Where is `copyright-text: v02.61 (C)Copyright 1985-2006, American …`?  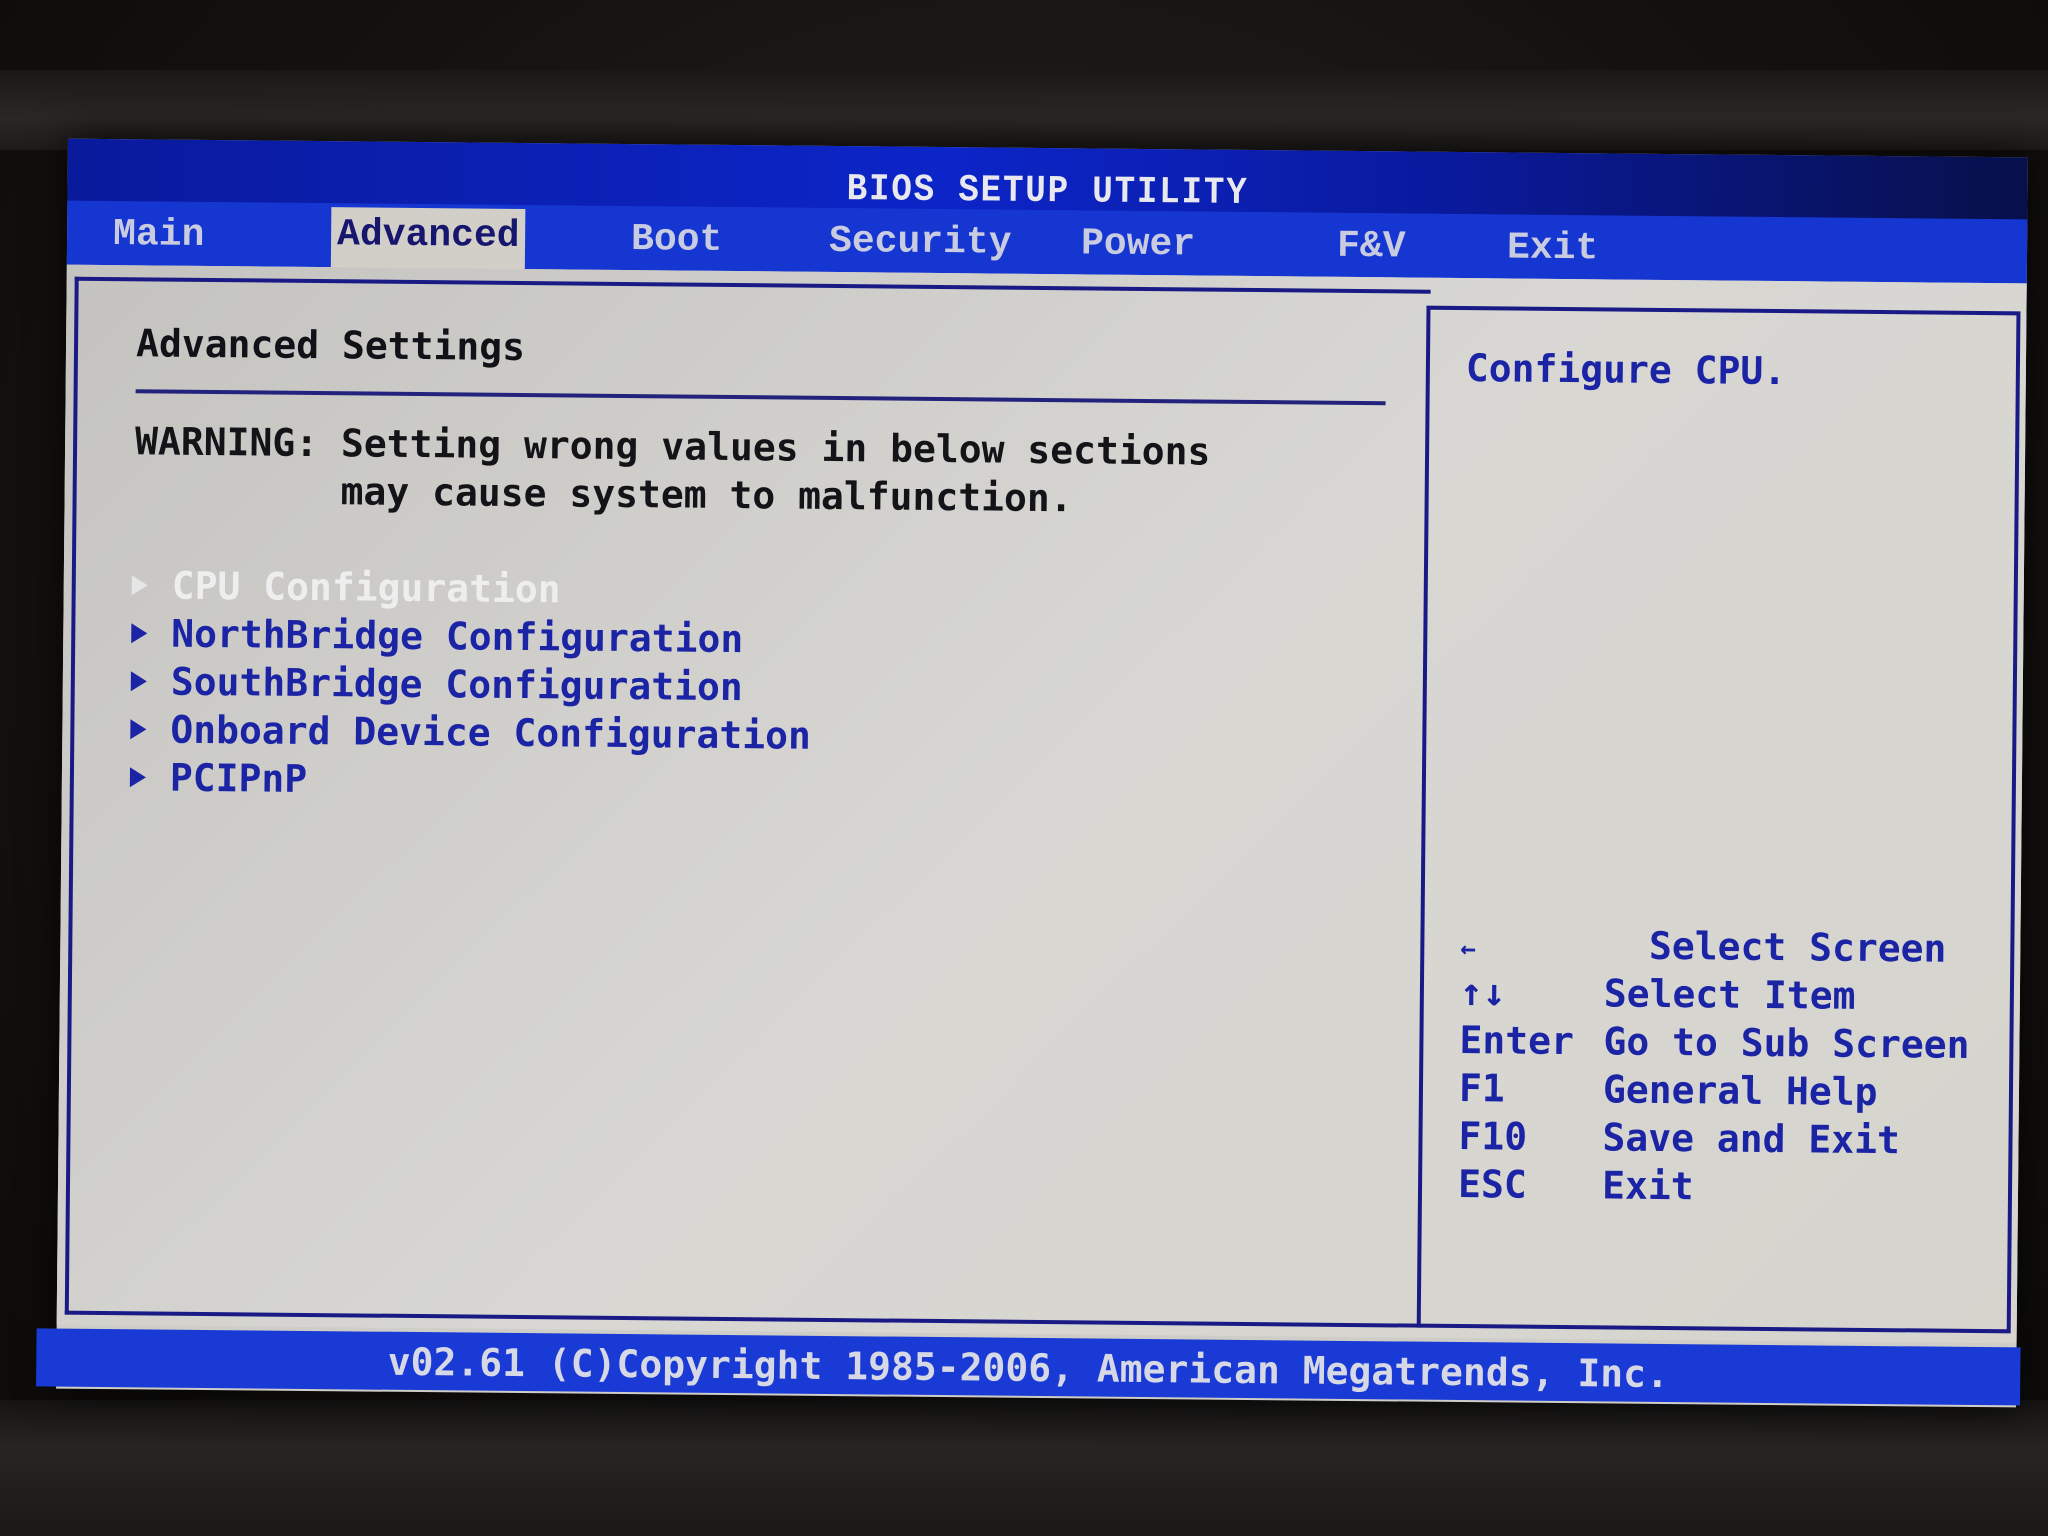
copyright-text: v02.61 (C)Copyright 1985-2006, American … is located at coordinates (1028, 1368).